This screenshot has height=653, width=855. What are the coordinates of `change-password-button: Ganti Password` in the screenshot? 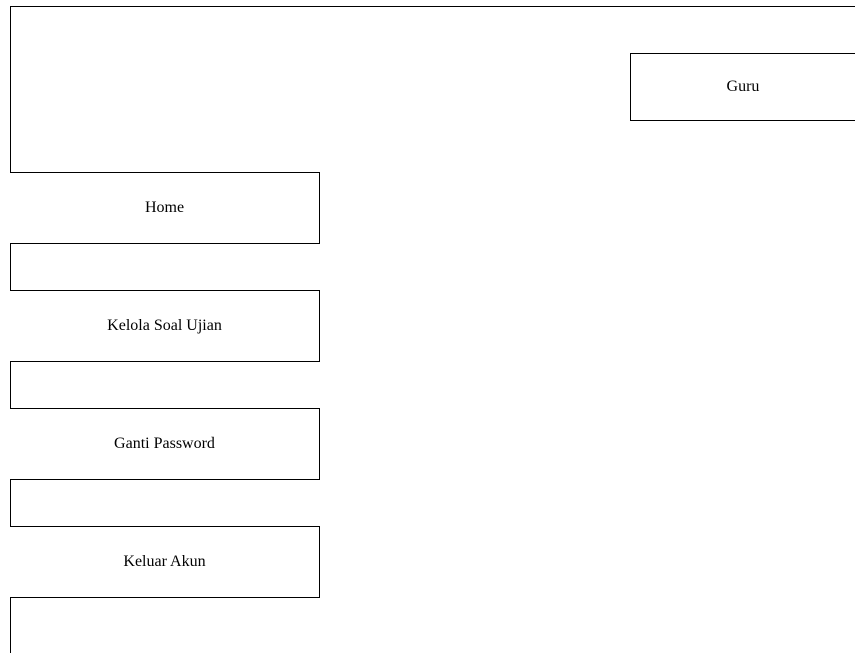 It's located at (165, 444).